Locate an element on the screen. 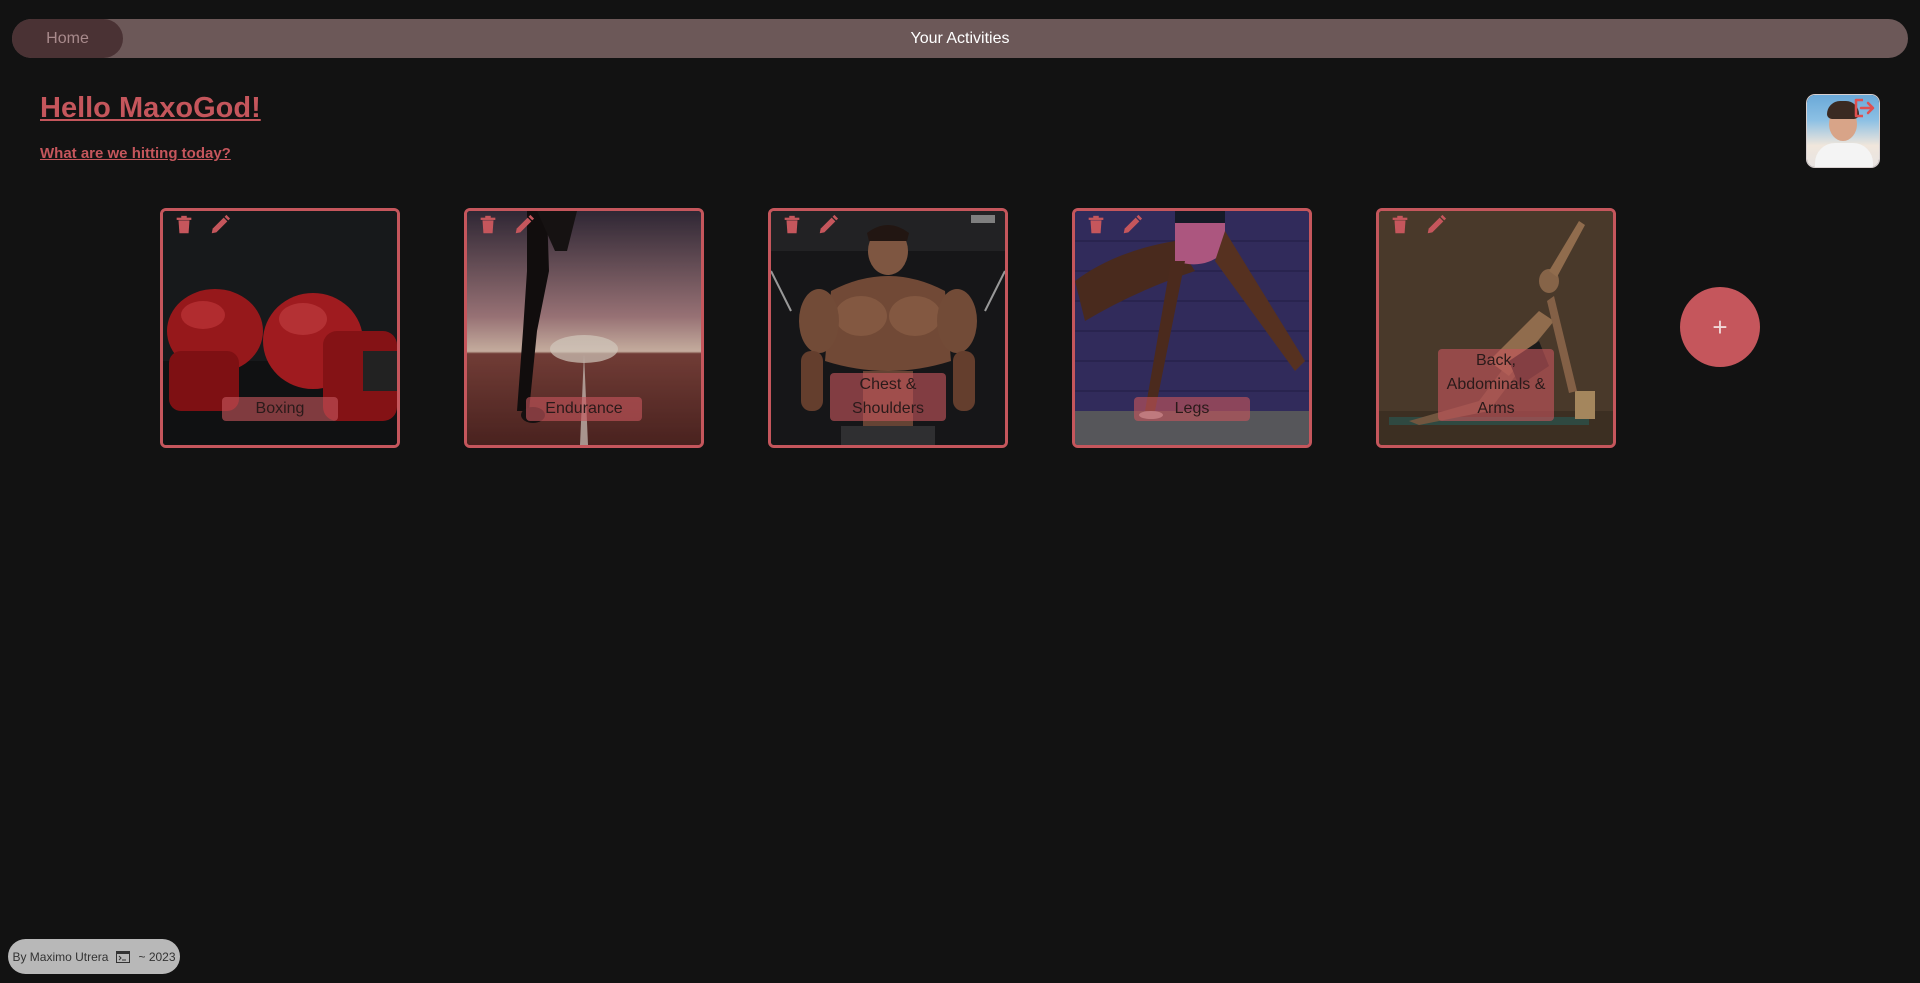  home-button: Home is located at coordinates (67, 38).